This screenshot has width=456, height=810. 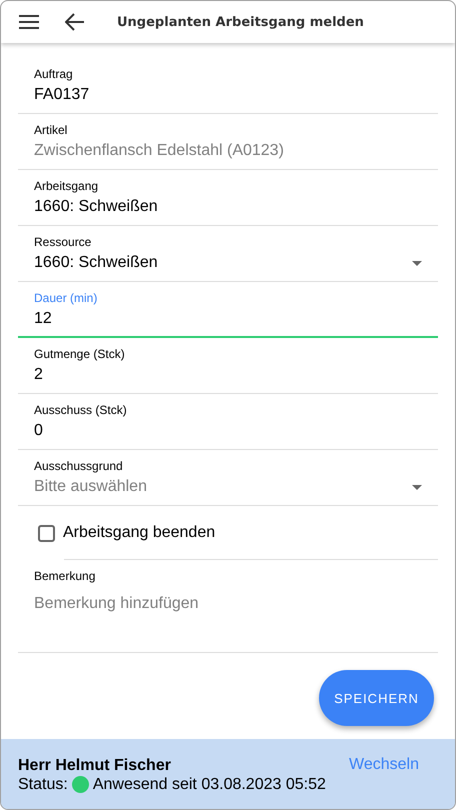 I want to click on checkbox, so click(x=46, y=533).